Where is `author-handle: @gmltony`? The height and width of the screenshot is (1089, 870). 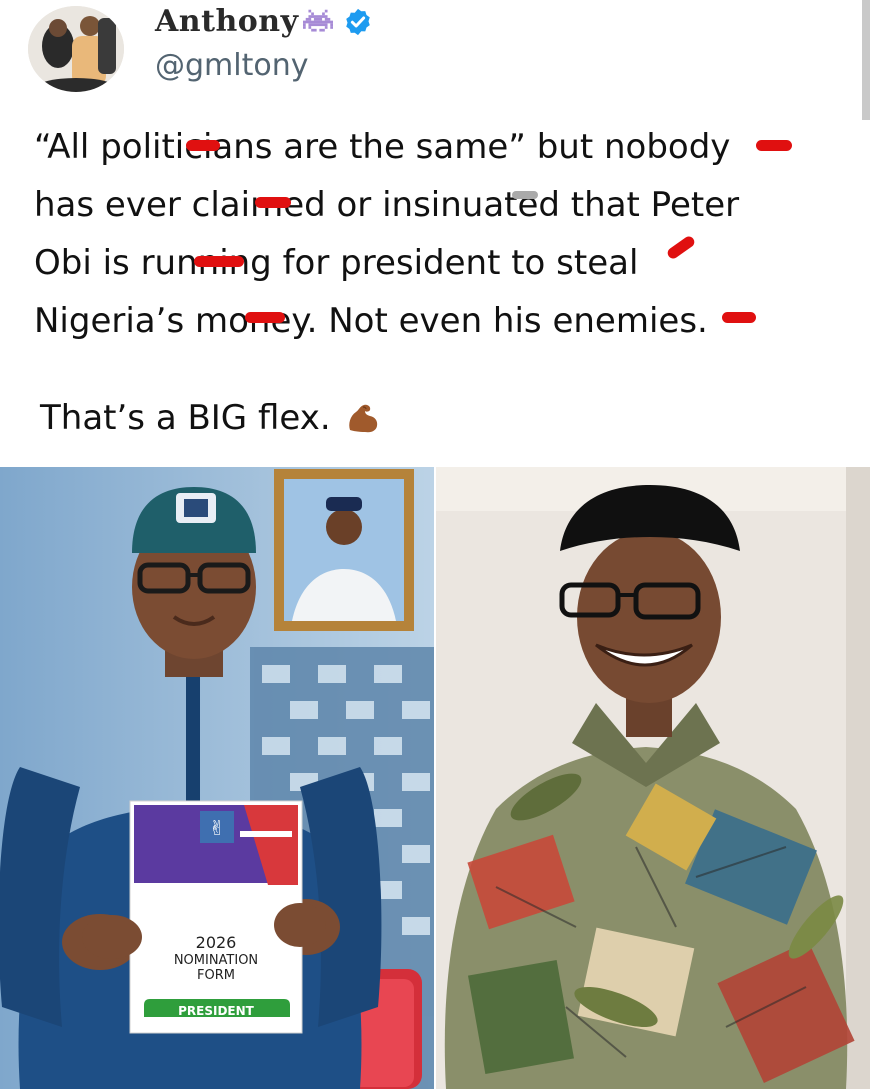 author-handle: @gmltony is located at coordinates (232, 65).